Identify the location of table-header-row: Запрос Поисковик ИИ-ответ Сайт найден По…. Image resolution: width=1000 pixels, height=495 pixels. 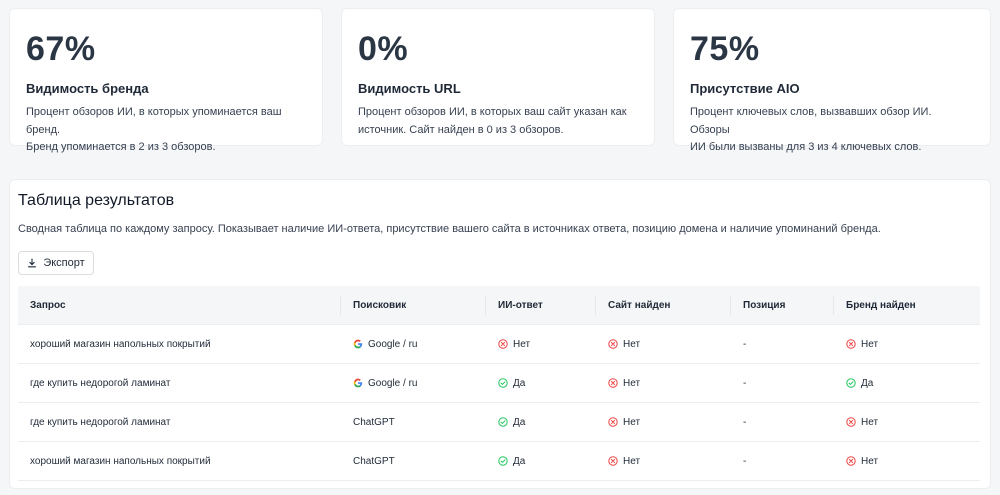
(499, 305).